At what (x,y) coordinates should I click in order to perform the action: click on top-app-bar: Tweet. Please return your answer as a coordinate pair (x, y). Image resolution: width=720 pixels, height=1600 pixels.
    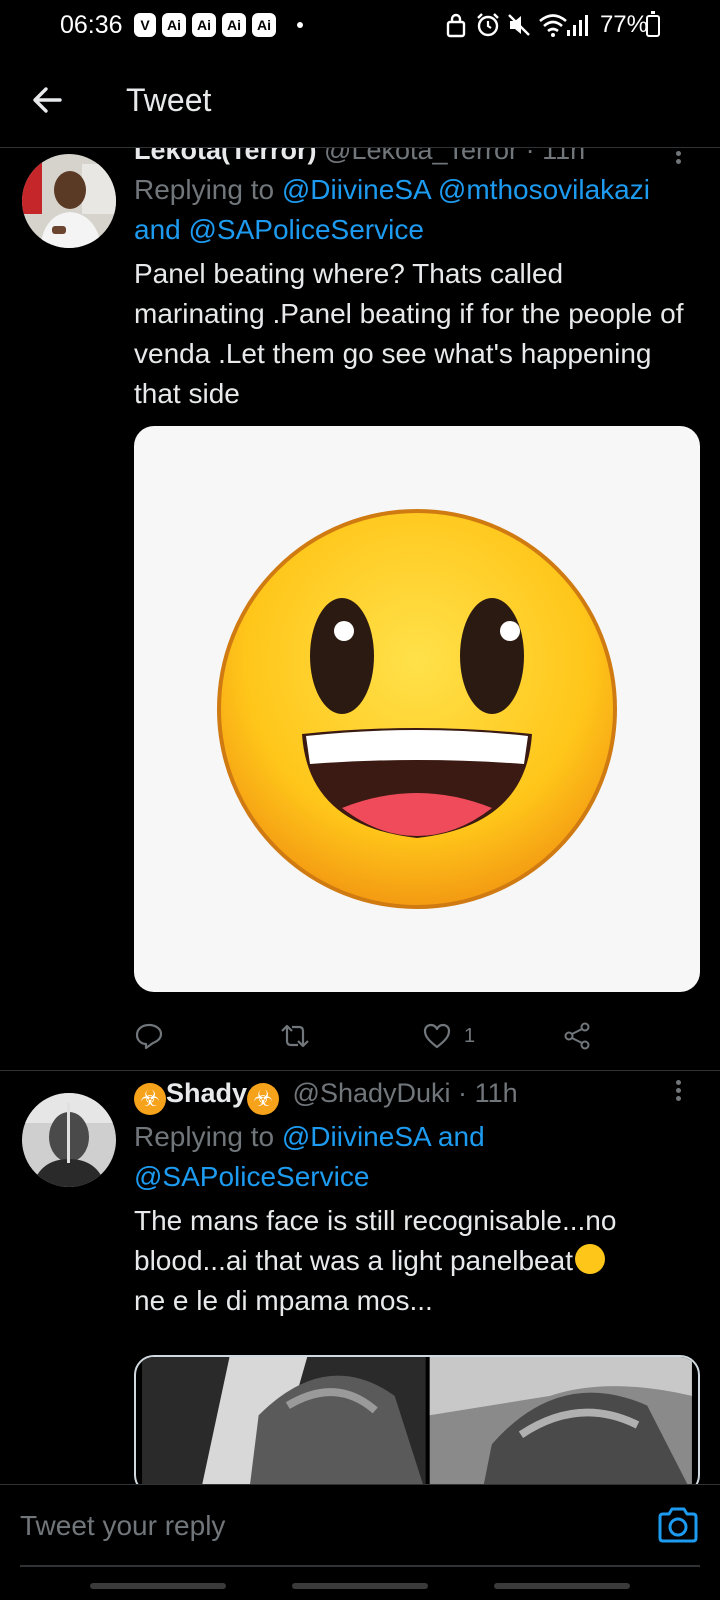
    Looking at the image, I should click on (360, 100).